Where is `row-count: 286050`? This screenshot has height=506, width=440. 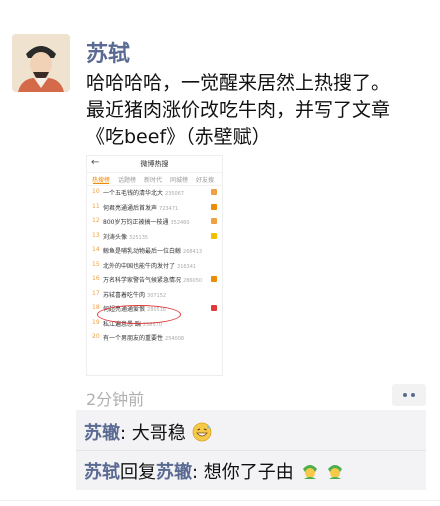 row-count: 286050 is located at coordinates (193, 281).